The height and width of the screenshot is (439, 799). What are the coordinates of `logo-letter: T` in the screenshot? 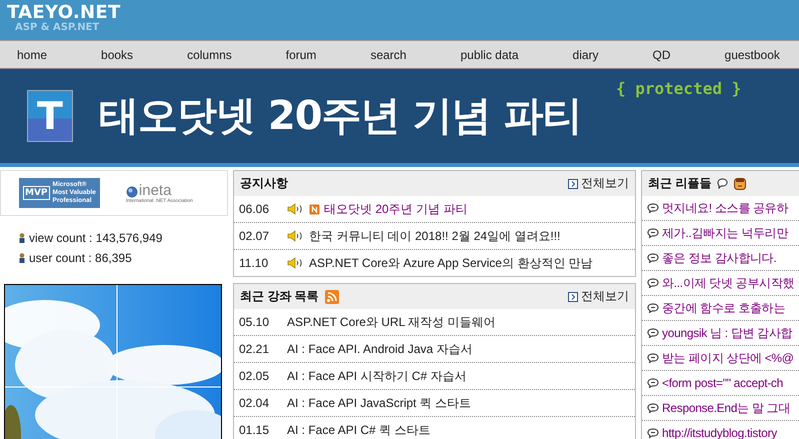 It's located at (50, 116).